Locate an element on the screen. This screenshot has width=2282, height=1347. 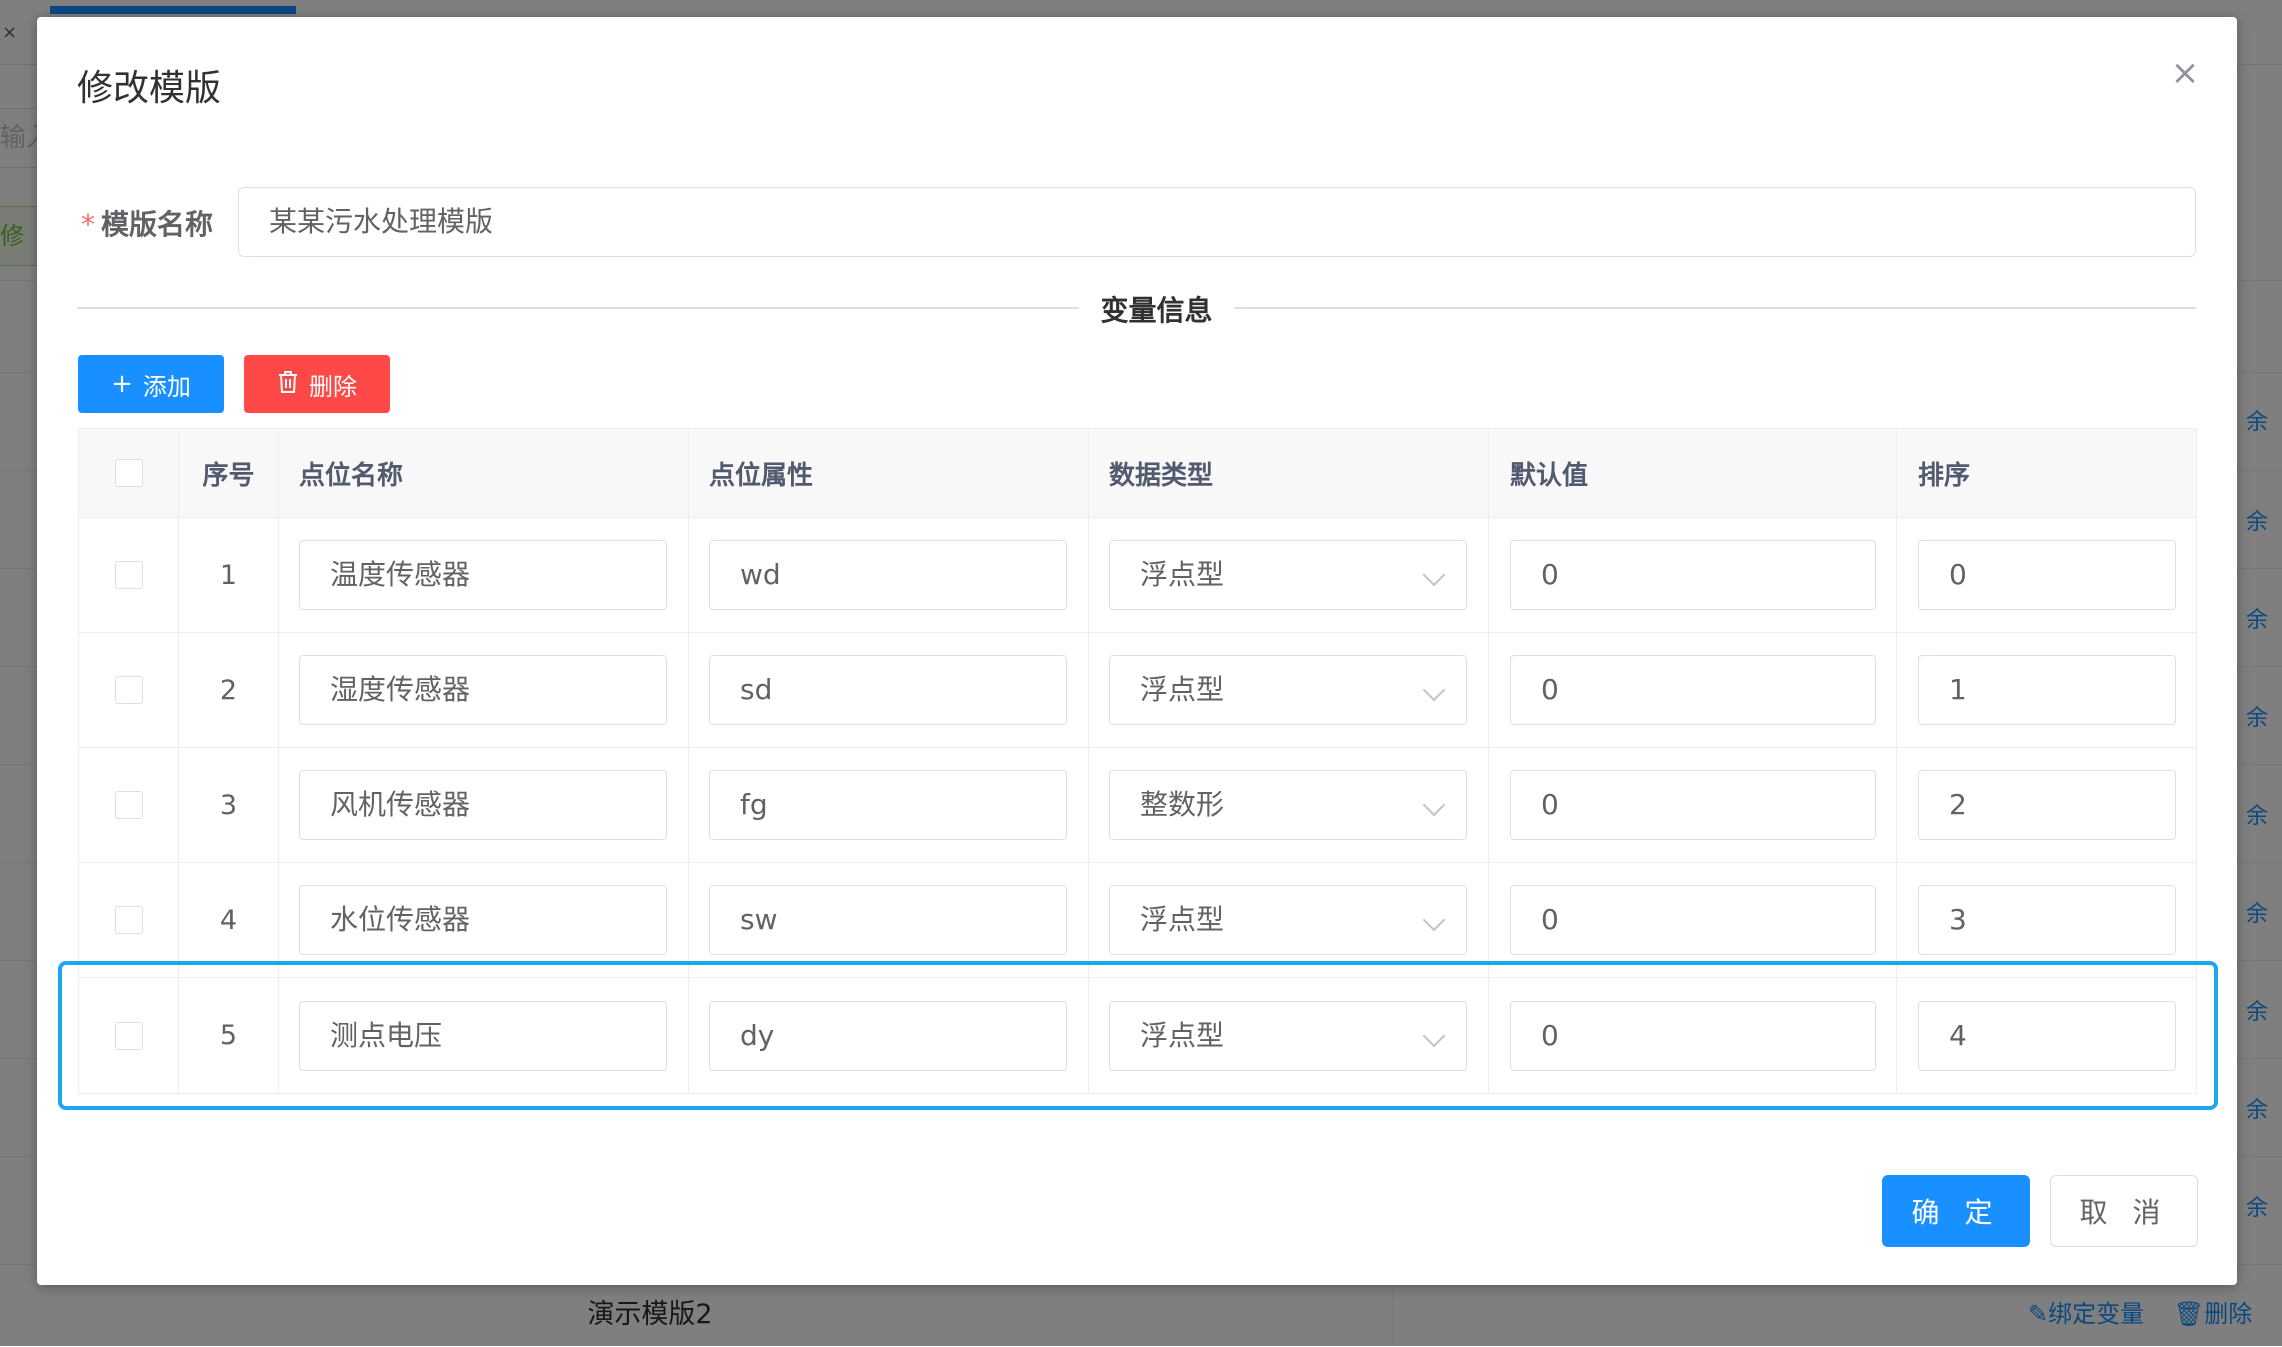
point-name-cell: 测点电压 is located at coordinates (484, 1035).